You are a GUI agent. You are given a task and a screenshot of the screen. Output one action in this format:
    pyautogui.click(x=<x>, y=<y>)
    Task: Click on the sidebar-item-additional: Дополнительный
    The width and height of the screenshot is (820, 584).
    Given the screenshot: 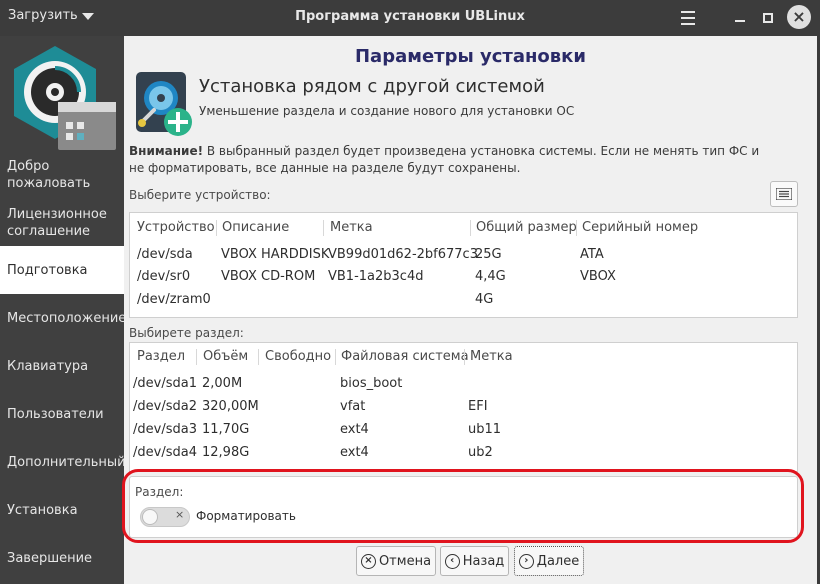 What is the action you would take?
    pyautogui.click(x=63, y=462)
    